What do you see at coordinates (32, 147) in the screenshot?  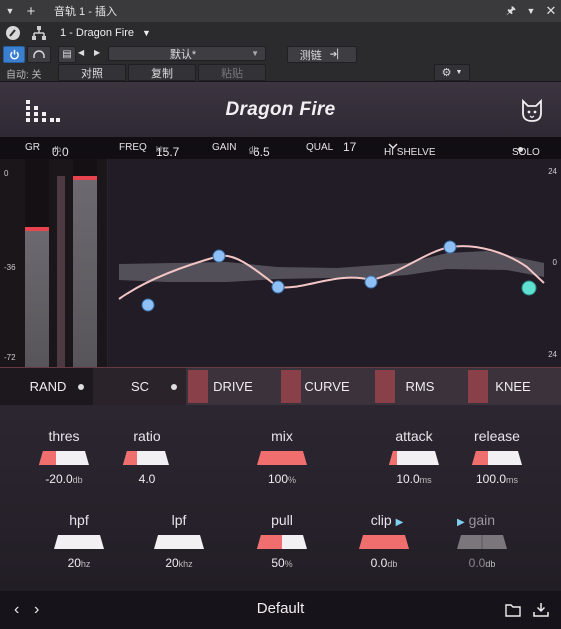 I see `gr-label: GR` at bounding box center [32, 147].